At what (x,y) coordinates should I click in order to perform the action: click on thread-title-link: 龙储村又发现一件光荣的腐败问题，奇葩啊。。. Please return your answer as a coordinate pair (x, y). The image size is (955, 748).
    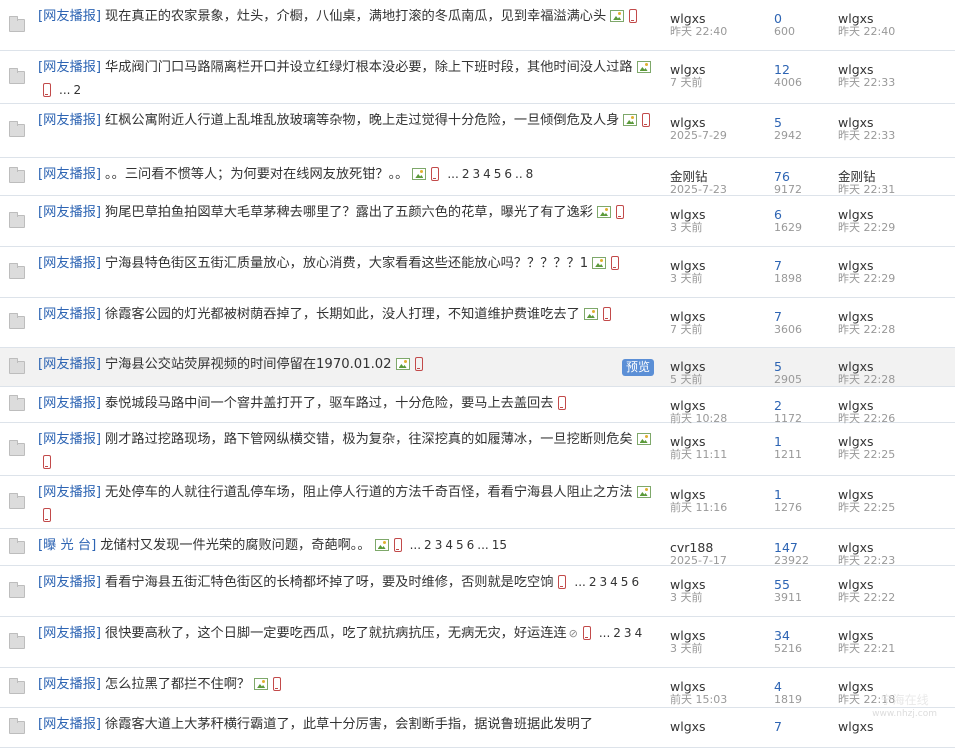
    Looking at the image, I should click on (235, 545).